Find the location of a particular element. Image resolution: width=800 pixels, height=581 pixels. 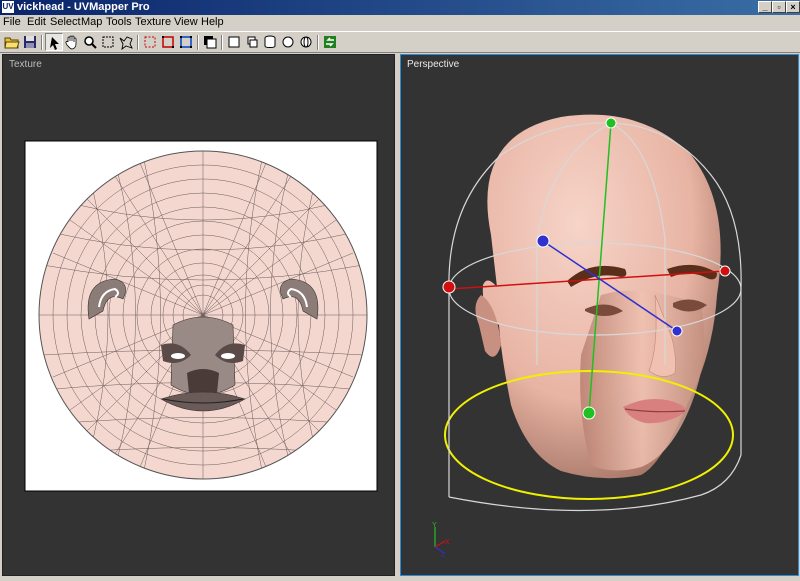

axis-orientation-gizmo: Y X Z is located at coordinates (441, 540).